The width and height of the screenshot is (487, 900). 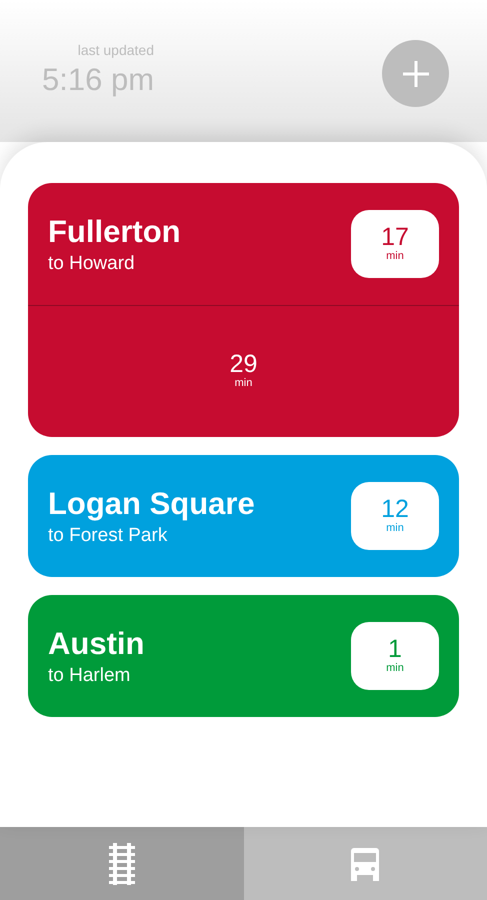 I want to click on arrival-time-badge: 12 min, so click(x=395, y=516).